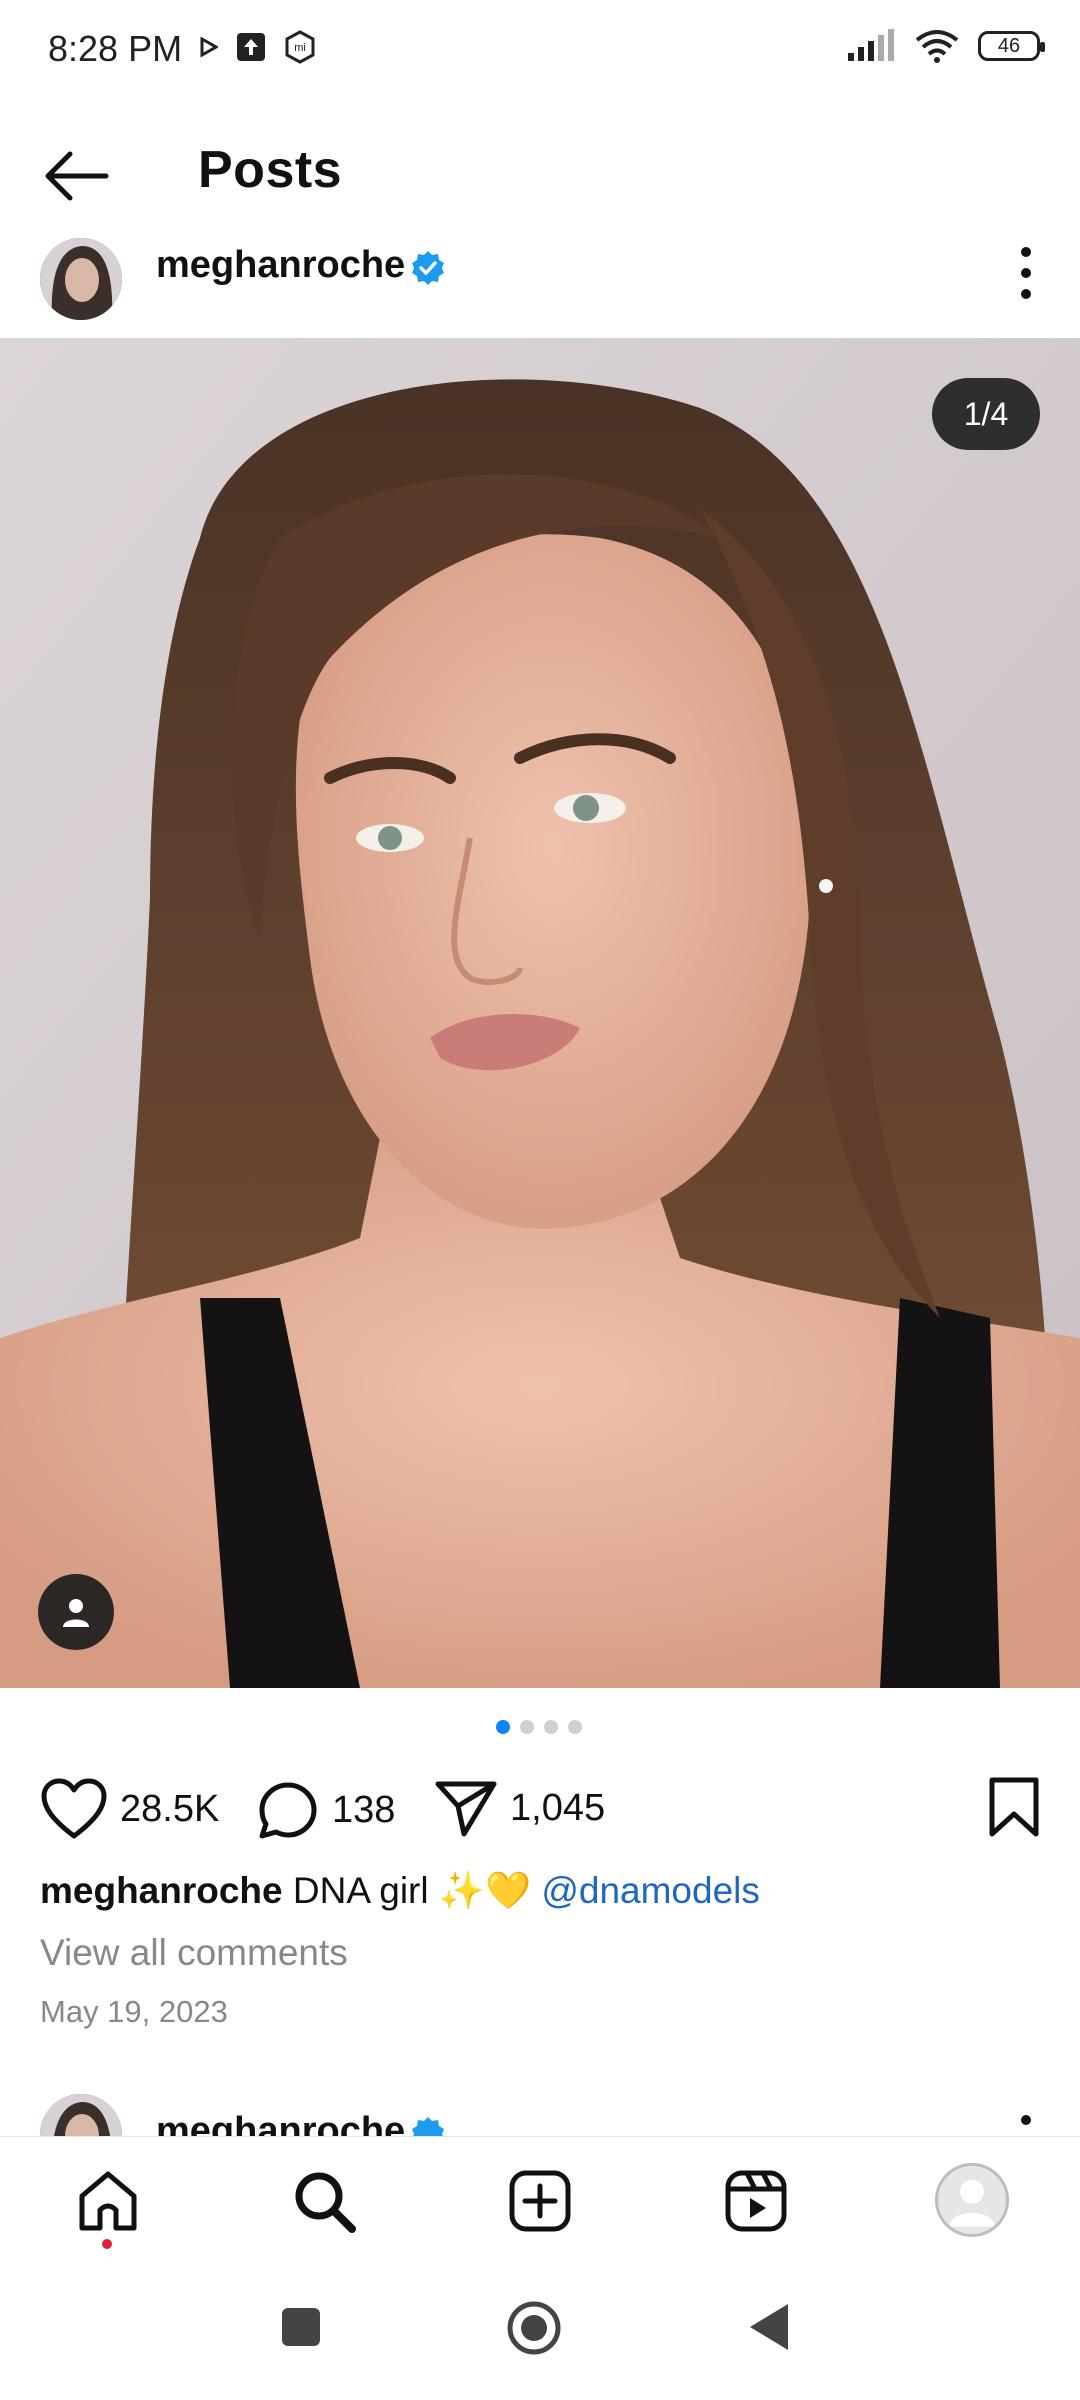 This screenshot has width=1080, height=2400. What do you see at coordinates (539, 1727) in the screenshot?
I see `carousel-indicator` at bounding box center [539, 1727].